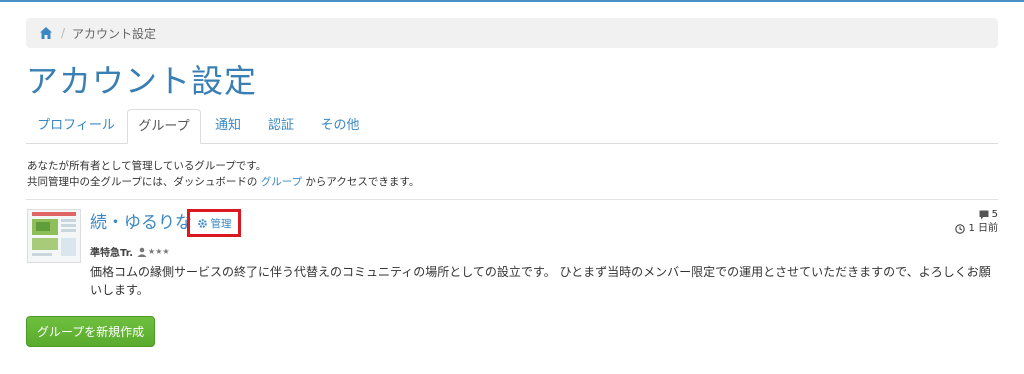 This screenshot has height=374, width=1024. Describe the element at coordinates (512, 33) in the screenshot. I see `breadcrumb: / アカウント設定` at that location.